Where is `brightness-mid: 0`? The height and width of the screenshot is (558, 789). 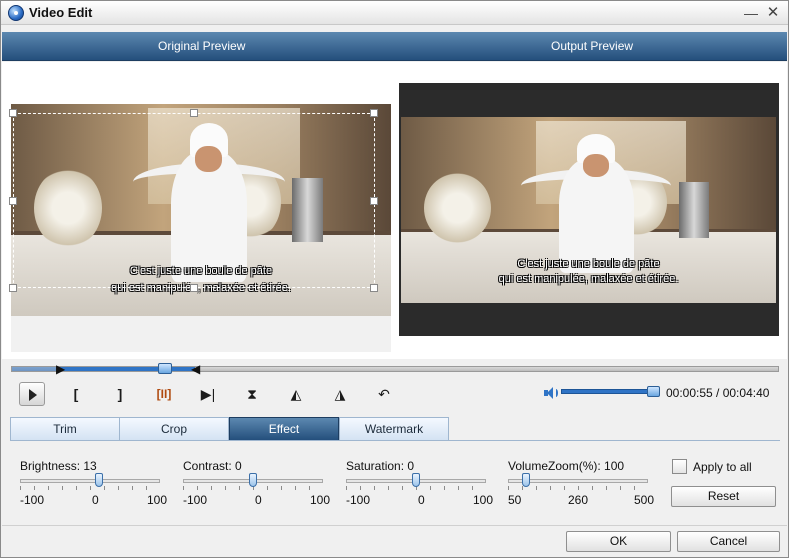 brightness-mid: 0 is located at coordinates (95, 500).